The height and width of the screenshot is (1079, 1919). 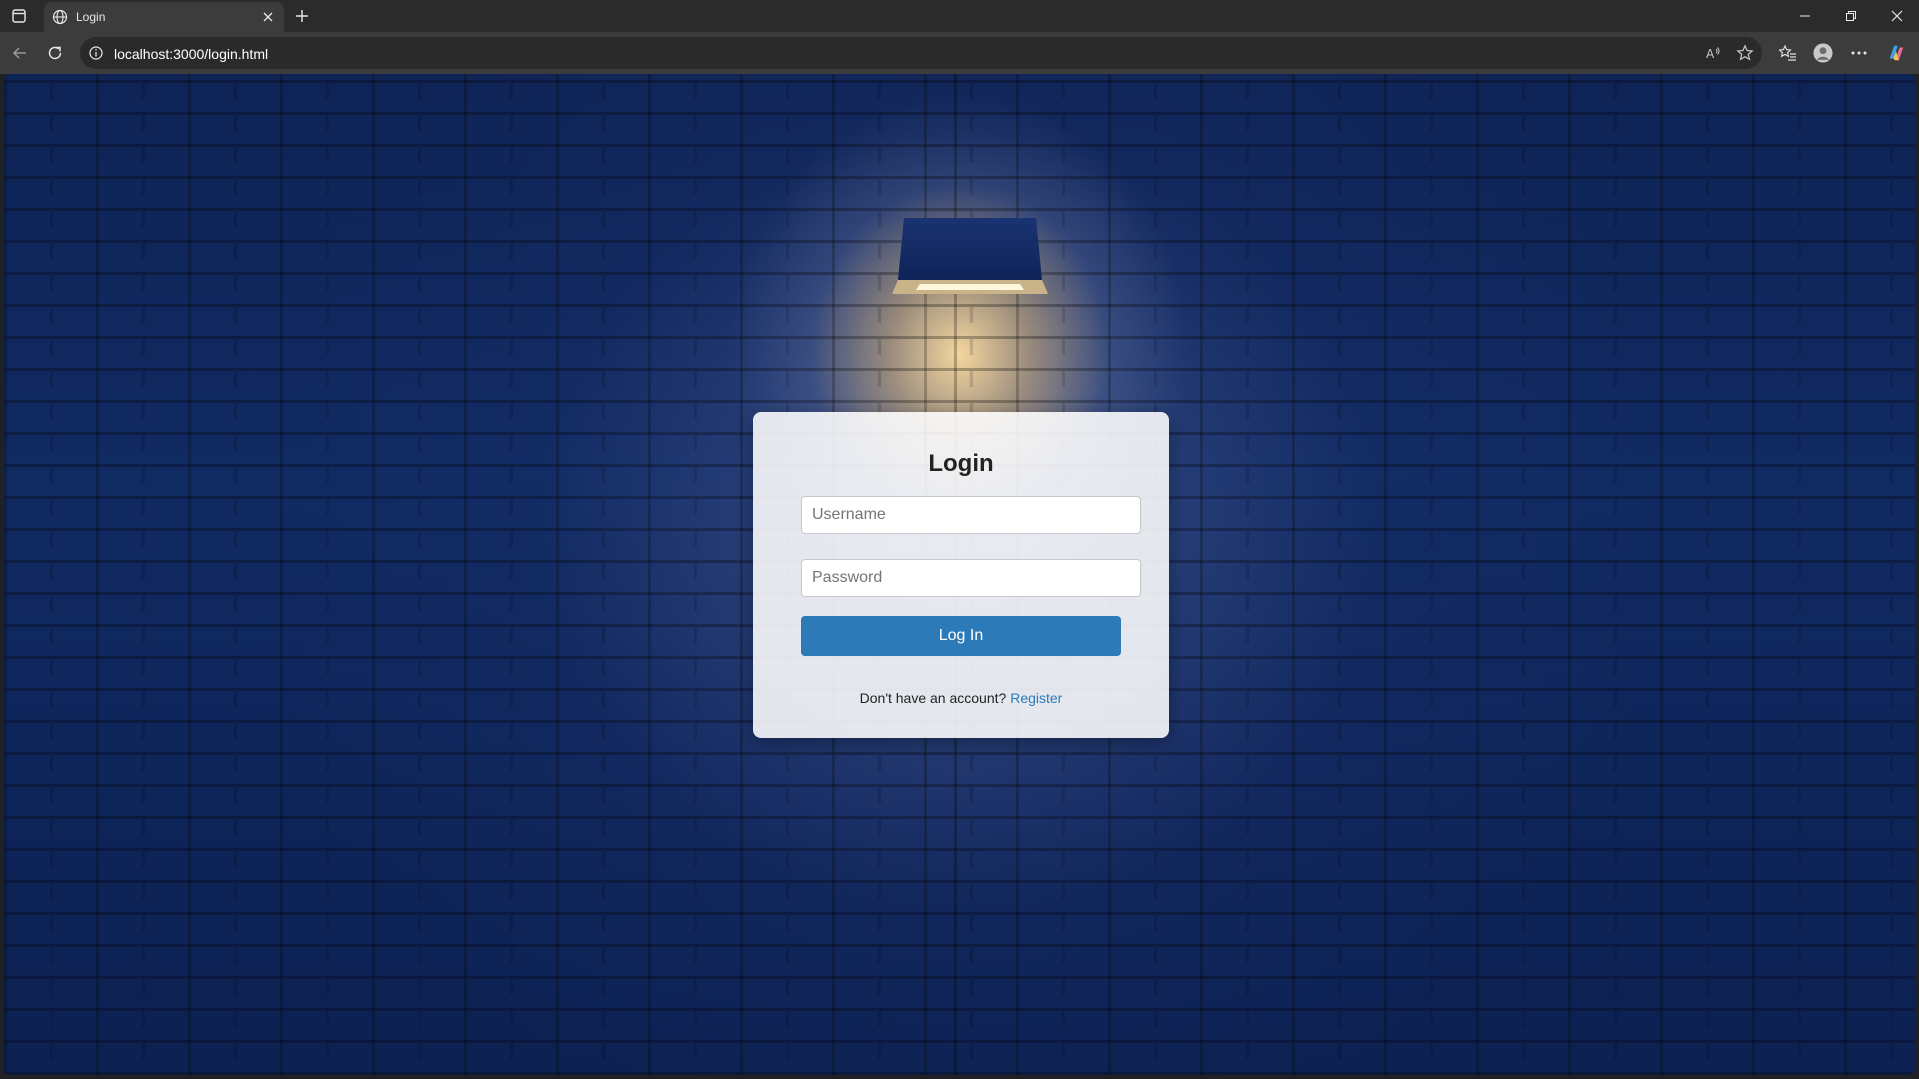 I want to click on url-text: localhost:3000/login.html, so click(x=191, y=54).